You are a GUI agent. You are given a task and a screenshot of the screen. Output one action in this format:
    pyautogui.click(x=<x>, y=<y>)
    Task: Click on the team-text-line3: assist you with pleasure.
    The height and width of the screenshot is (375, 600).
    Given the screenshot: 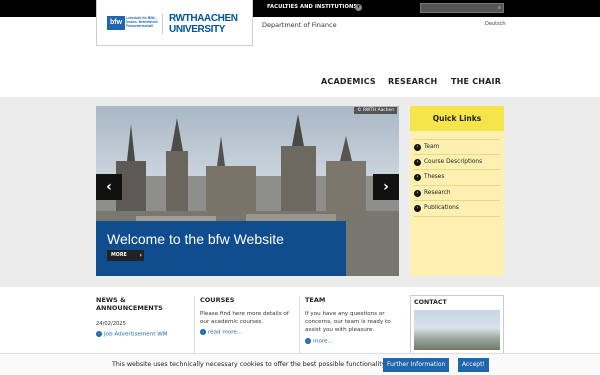 What is the action you would take?
    pyautogui.click(x=340, y=330)
    